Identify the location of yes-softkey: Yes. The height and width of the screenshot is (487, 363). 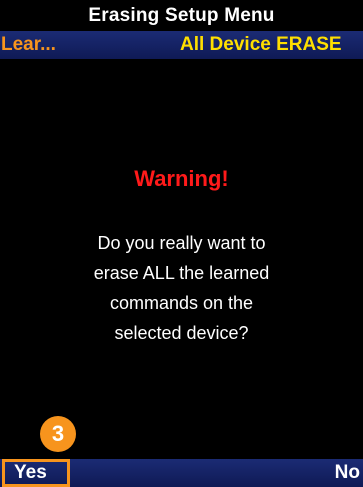
(36, 473).